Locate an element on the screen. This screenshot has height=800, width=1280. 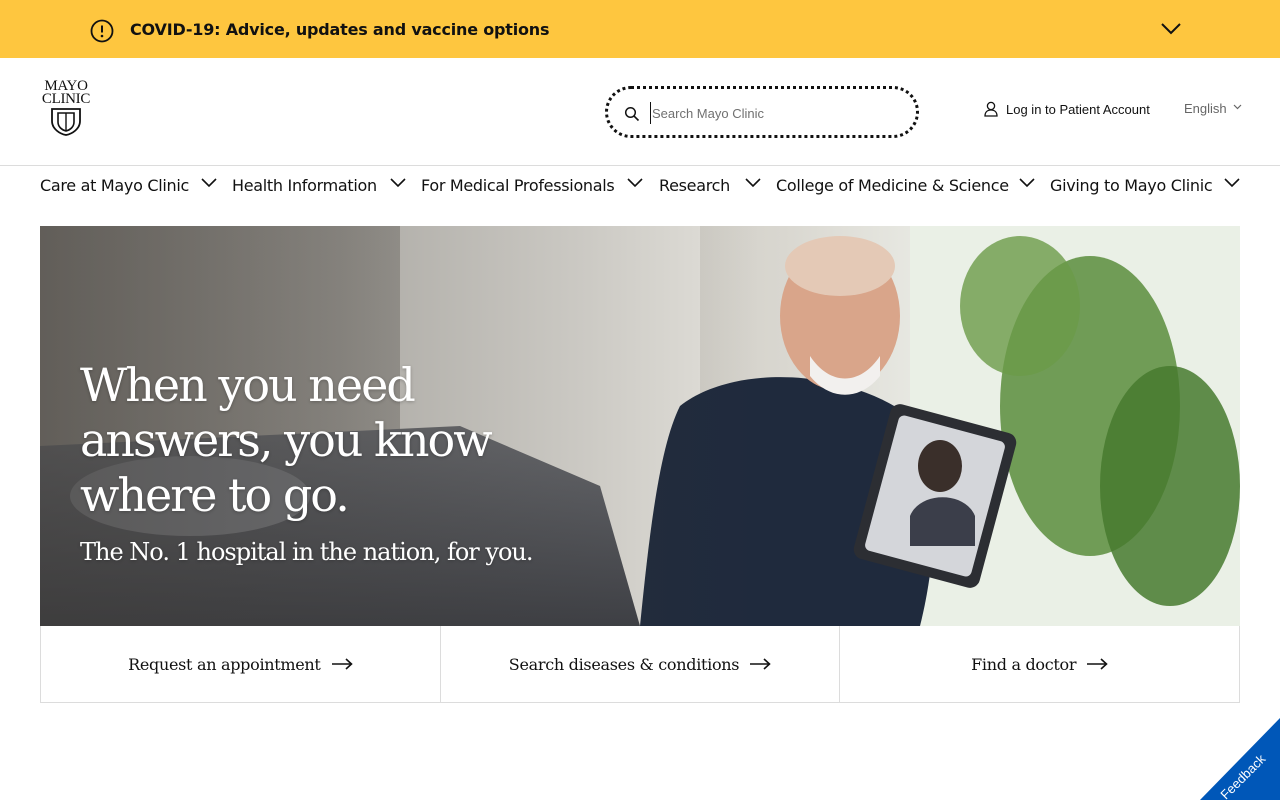
nav-item-college: College of Medicine & Science is located at coordinates (892, 185).